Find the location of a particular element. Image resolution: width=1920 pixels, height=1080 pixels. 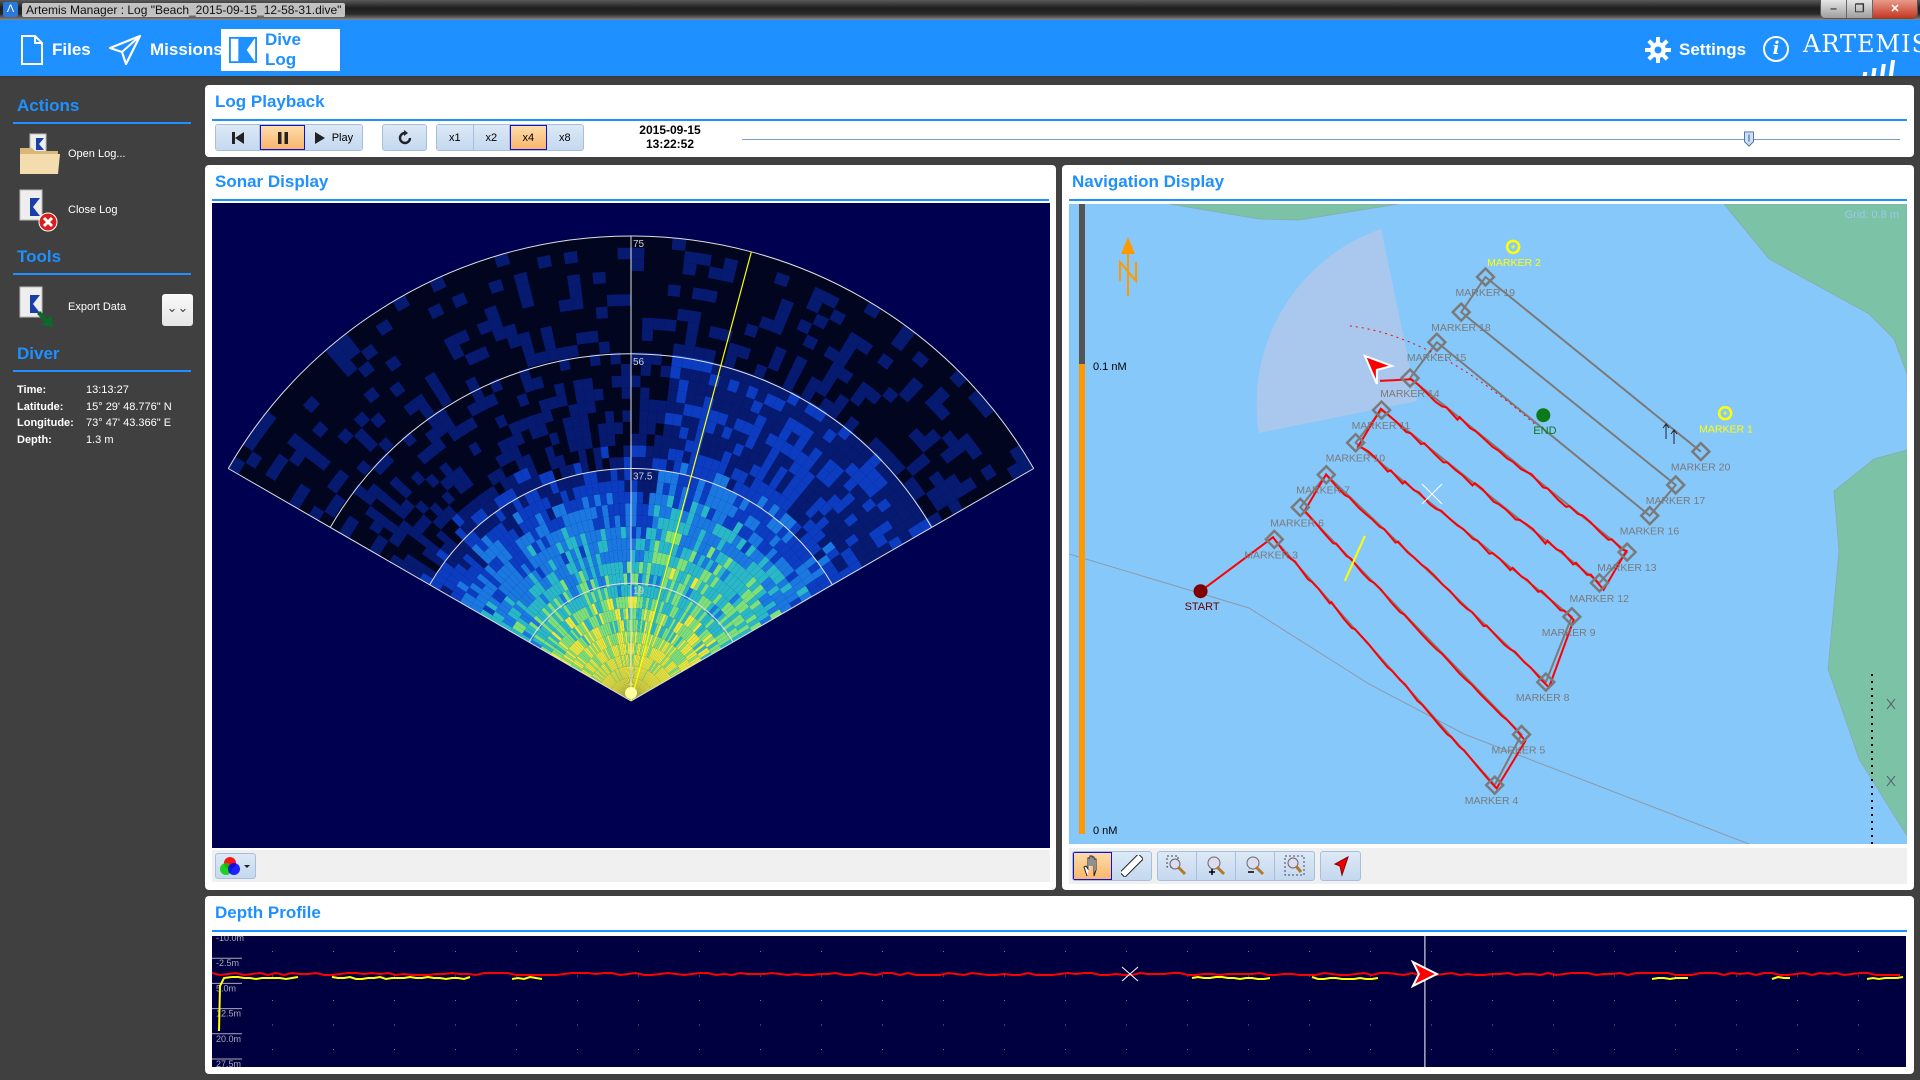

artemis-icon: Λ is located at coordinates (10, 9).